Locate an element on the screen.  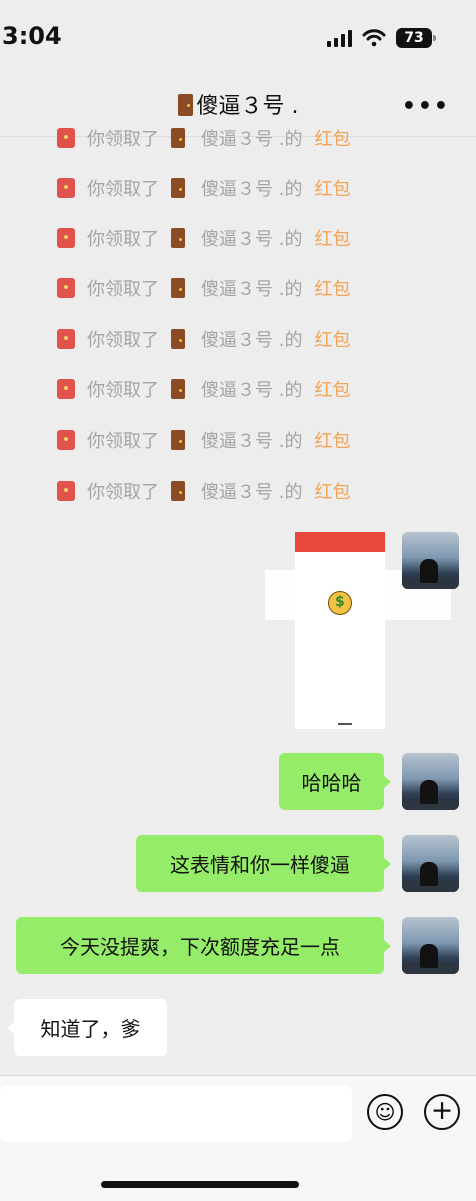
plus-circle-icon: + is located at coordinates (442, 1112).